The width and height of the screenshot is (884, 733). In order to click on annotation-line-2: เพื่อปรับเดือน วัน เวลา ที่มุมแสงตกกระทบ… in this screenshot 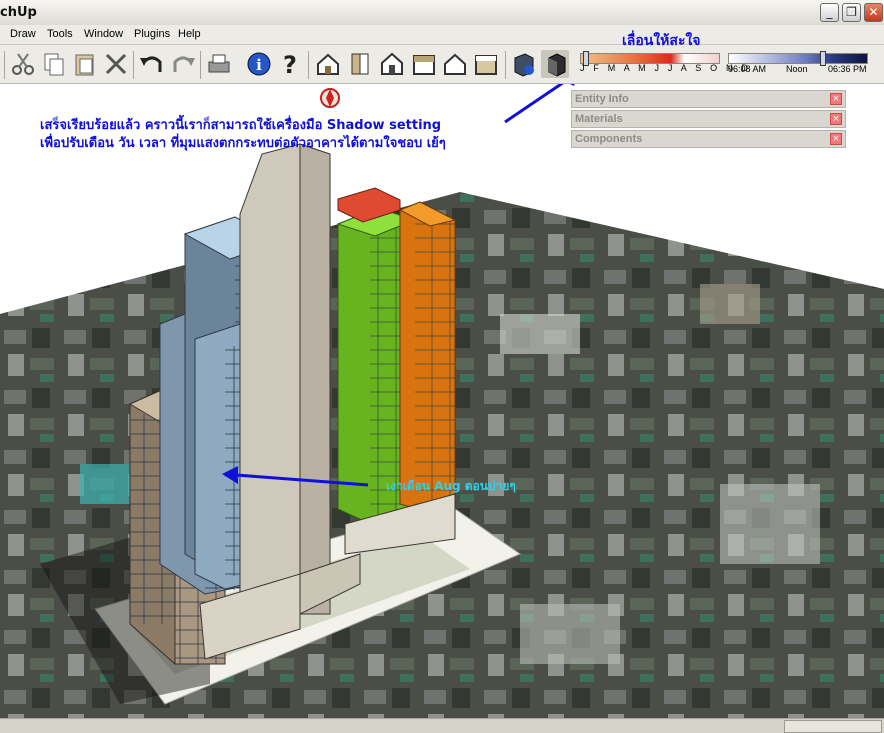, I will do `click(243, 143)`.